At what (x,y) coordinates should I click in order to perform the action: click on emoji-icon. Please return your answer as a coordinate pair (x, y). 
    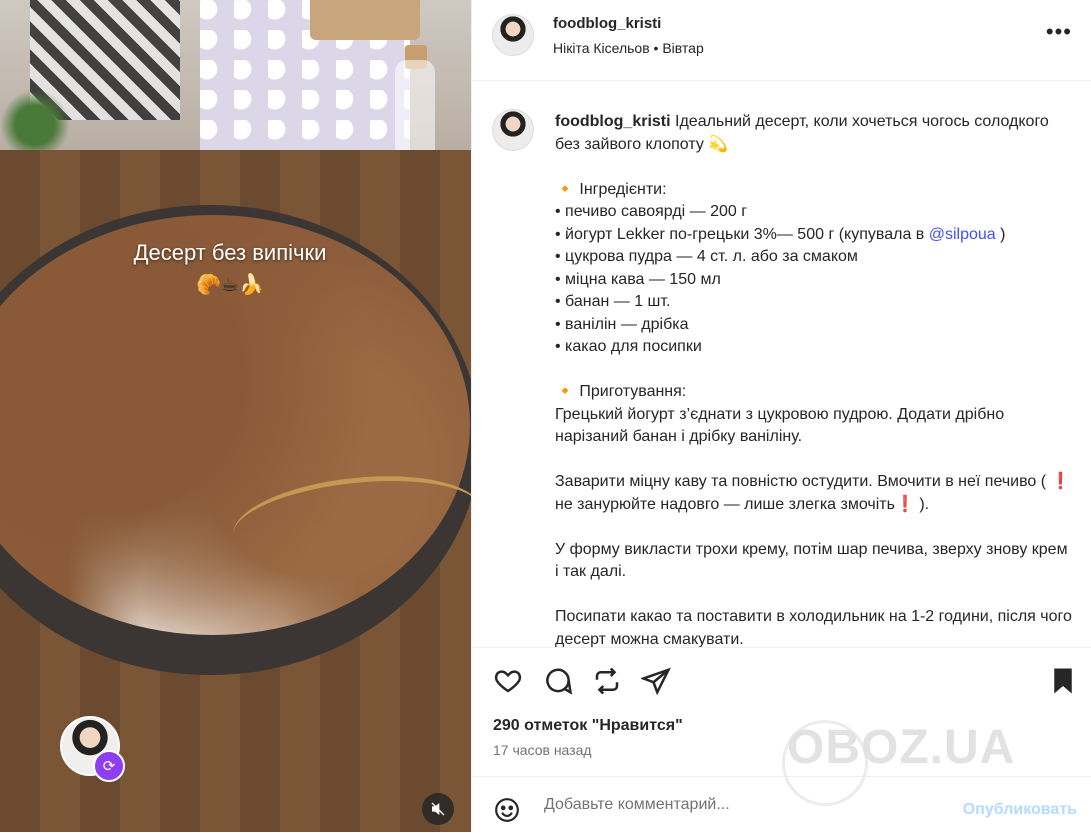
    Looking at the image, I should click on (507, 810).